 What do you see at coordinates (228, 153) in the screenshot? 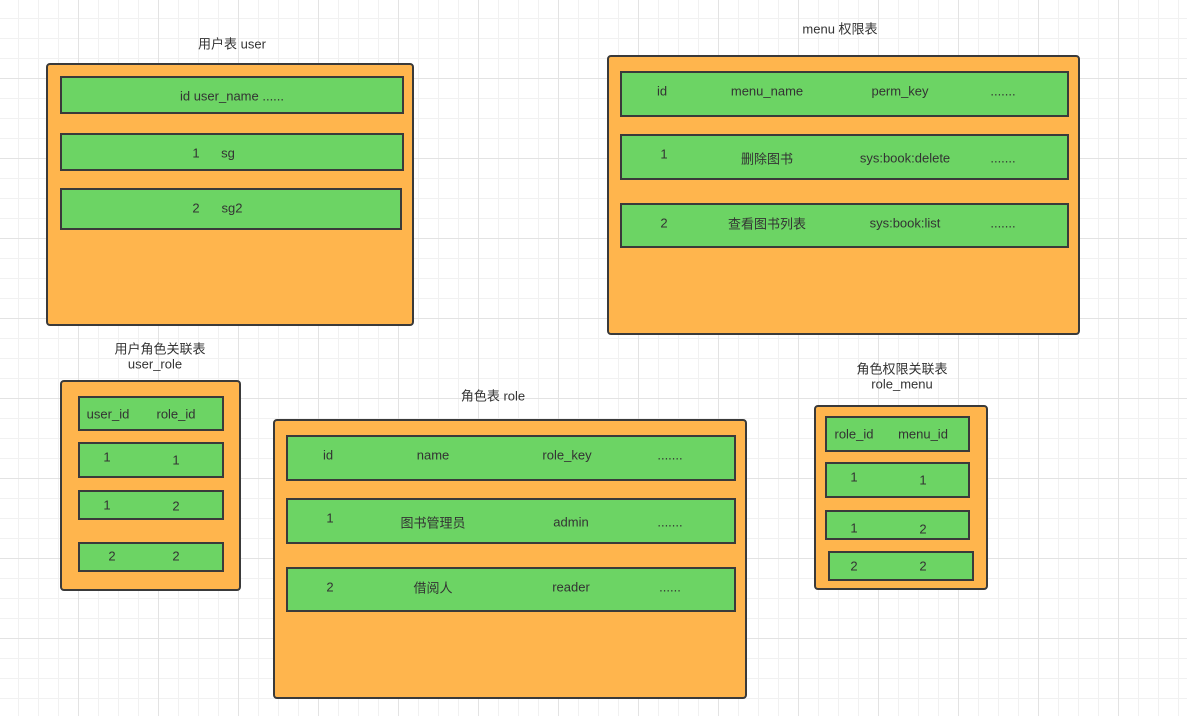
I see `user-cell: sg` at bounding box center [228, 153].